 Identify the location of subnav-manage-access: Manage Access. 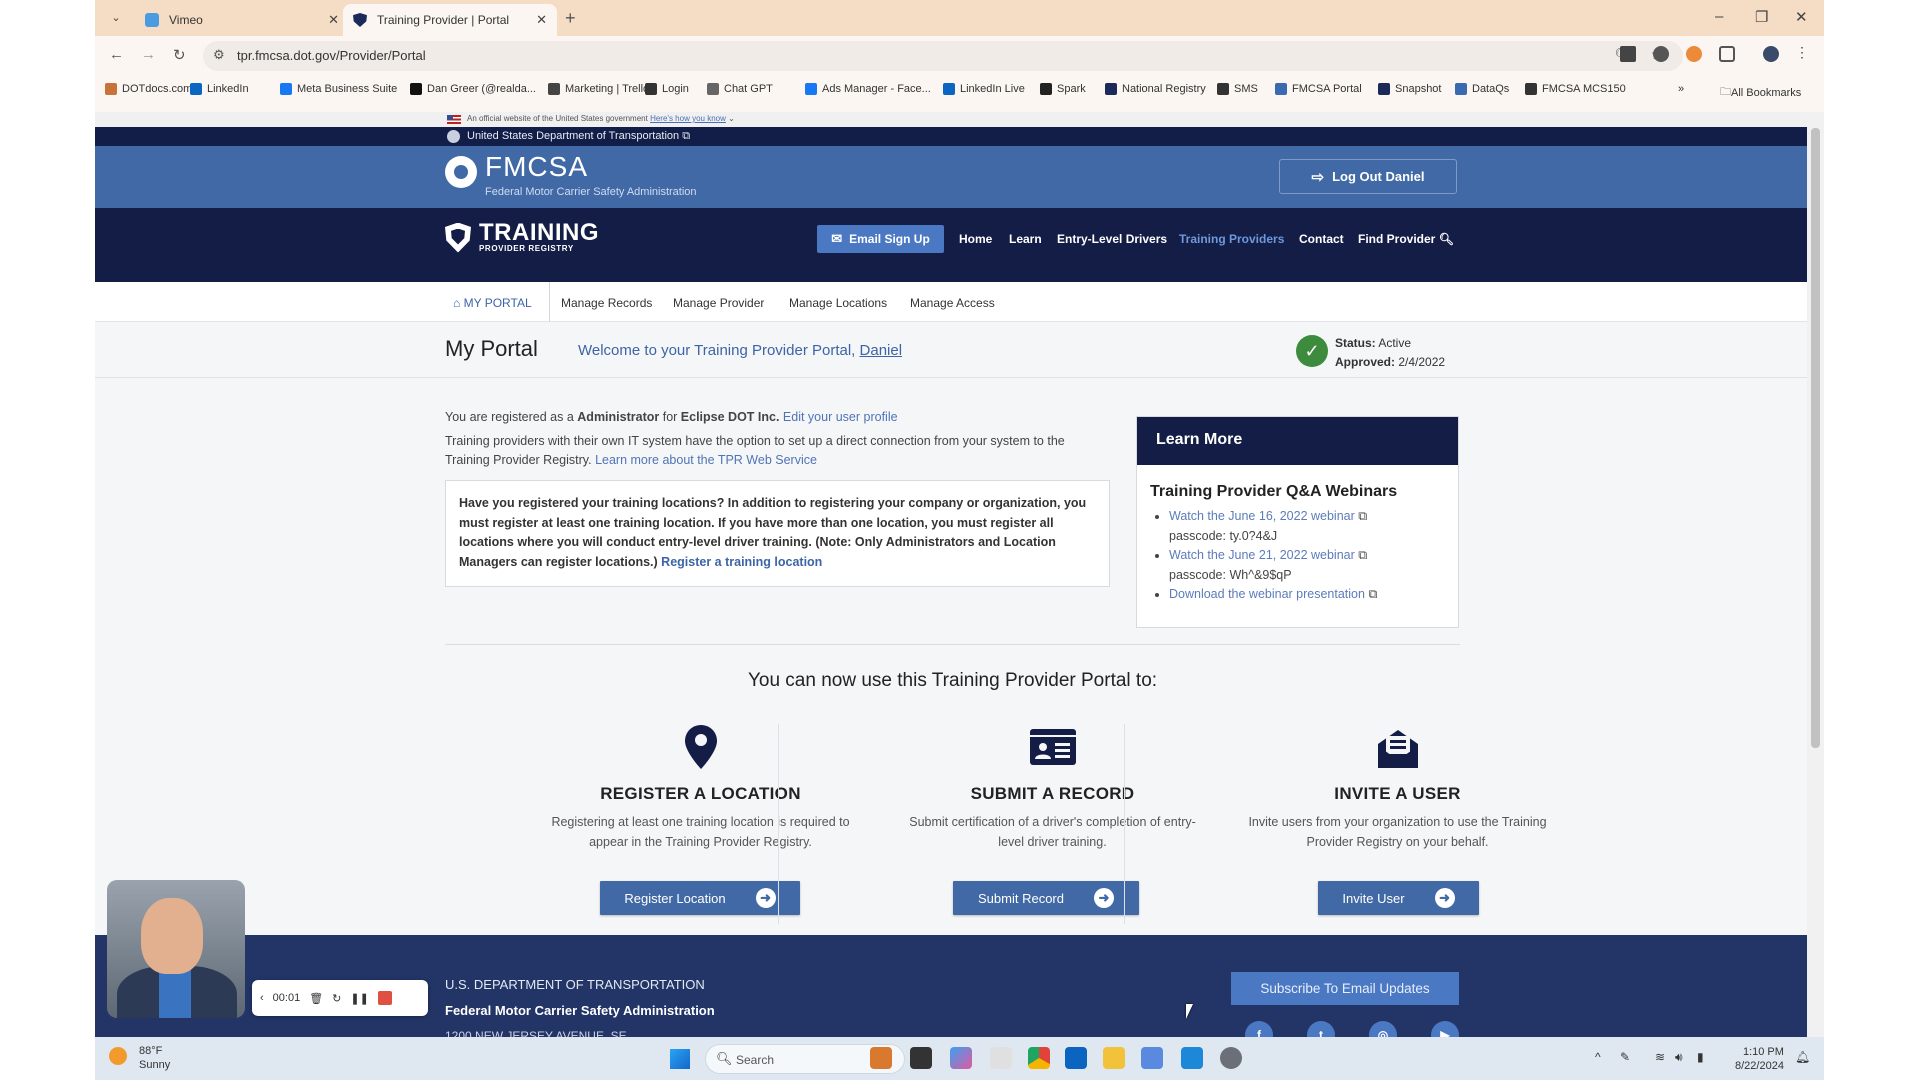
(952, 303).